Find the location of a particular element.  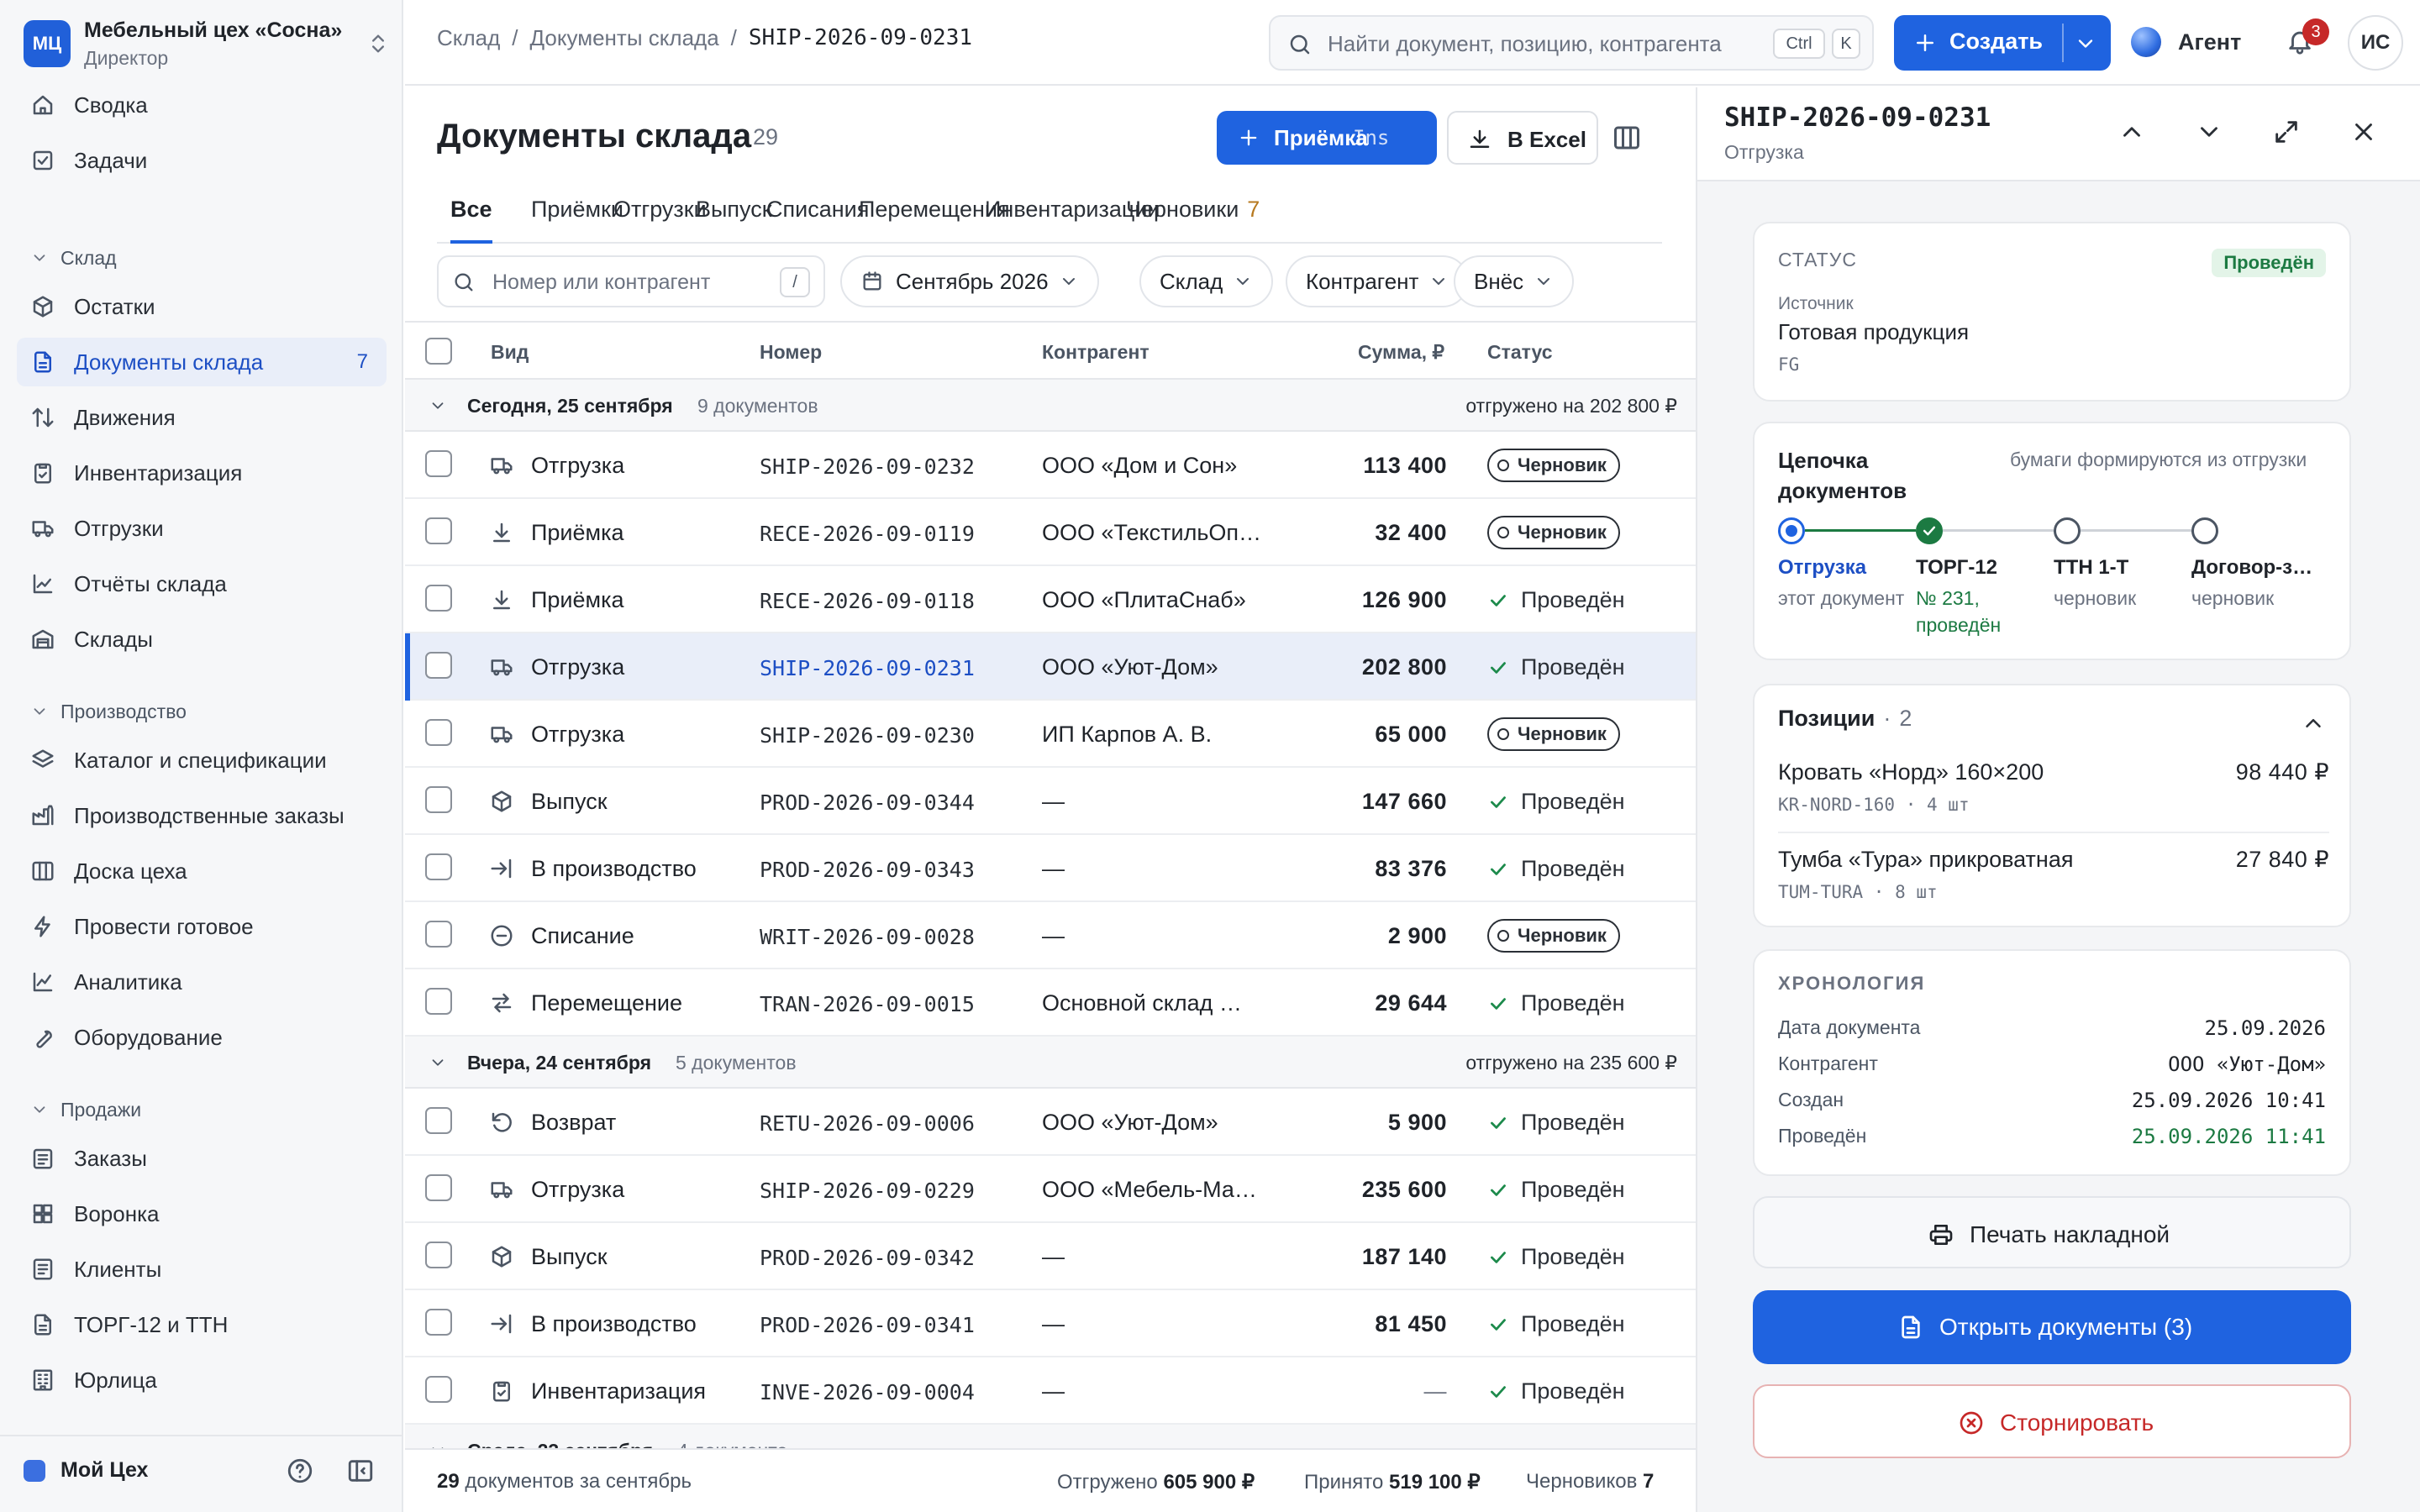

sidebar-item-production-2: Доска цеха is located at coordinates (202, 871).